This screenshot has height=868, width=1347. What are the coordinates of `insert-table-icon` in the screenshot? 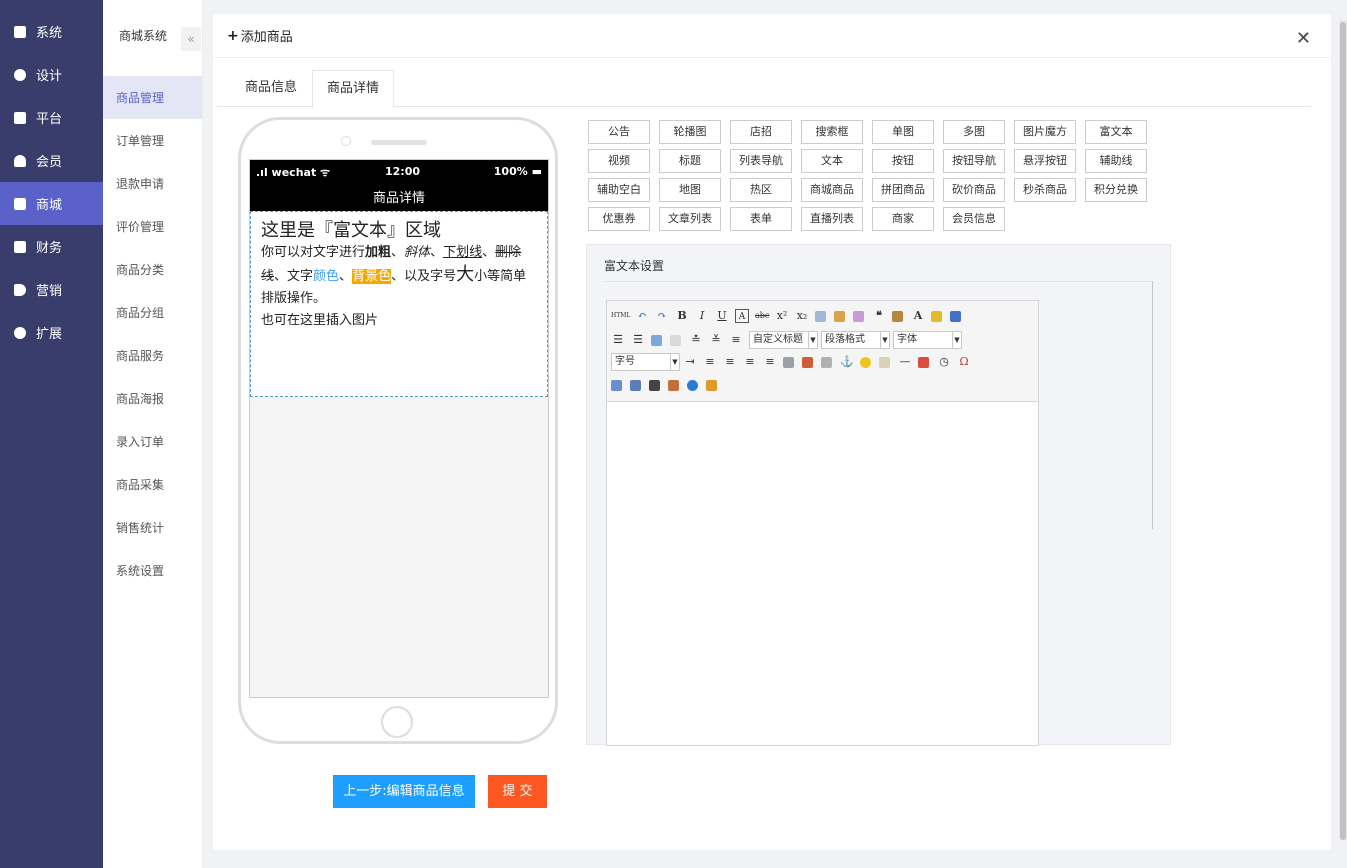 It's located at (635, 385).